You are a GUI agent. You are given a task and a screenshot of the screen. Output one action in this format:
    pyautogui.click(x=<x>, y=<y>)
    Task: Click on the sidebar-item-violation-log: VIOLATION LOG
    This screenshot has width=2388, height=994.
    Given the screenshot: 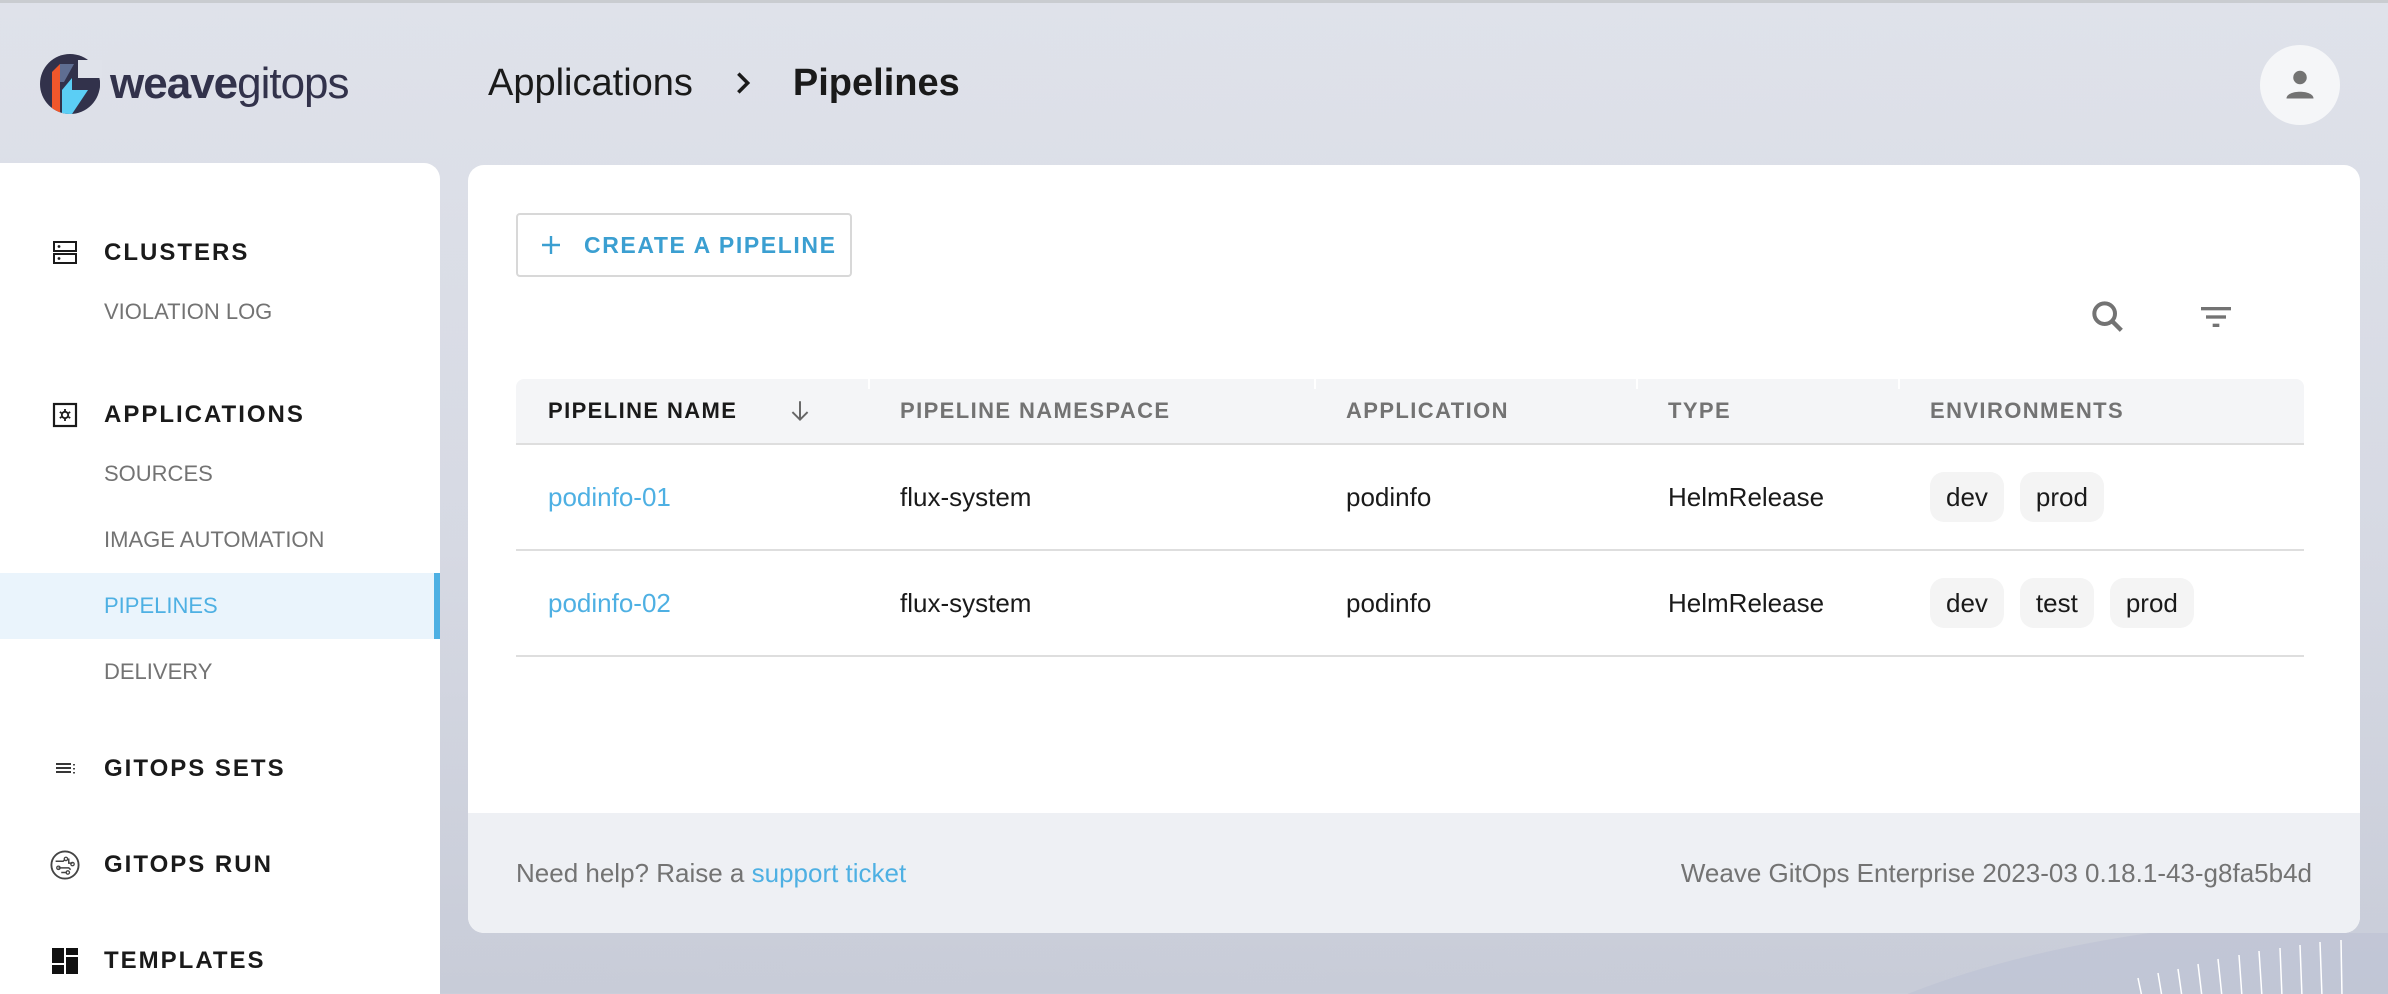 What is the action you would take?
    pyautogui.click(x=220, y=312)
    